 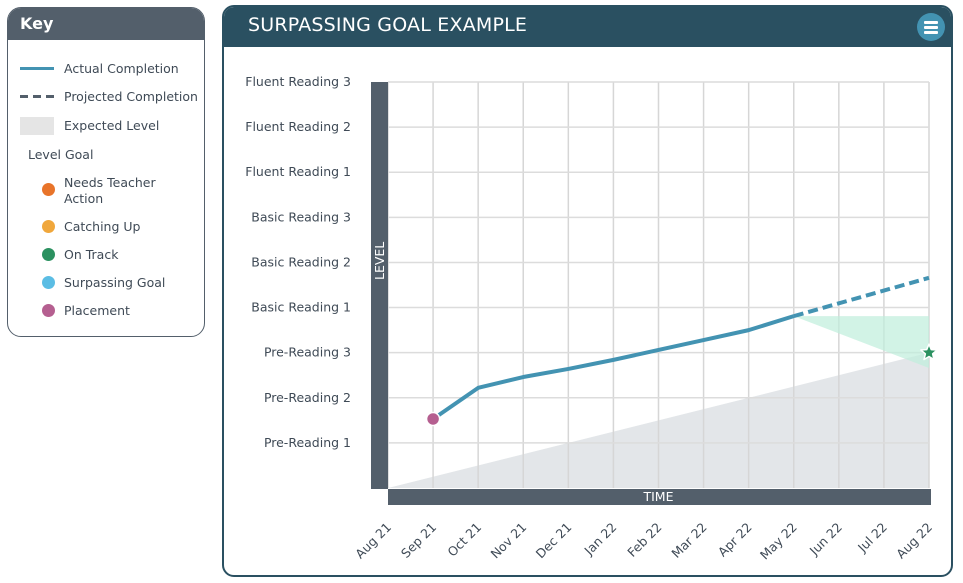 I want to click on x-tick-label: Feb 22, so click(x=644, y=540).